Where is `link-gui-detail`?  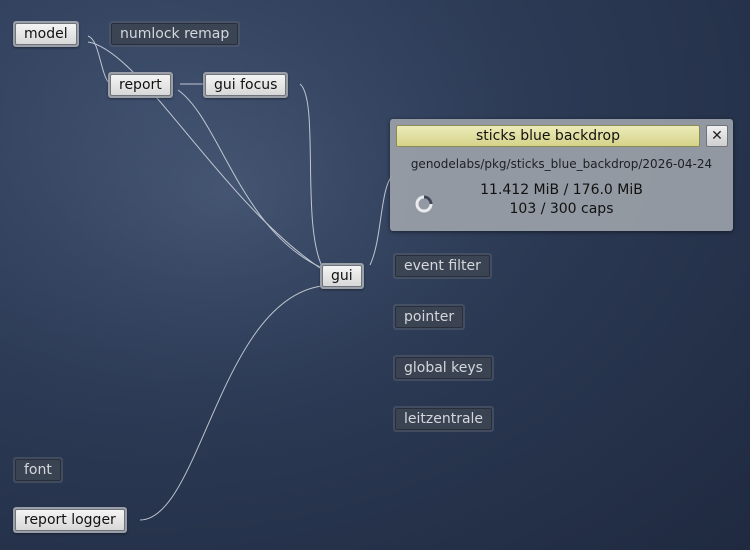
link-gui-detail is located at coordinates (381, 220).